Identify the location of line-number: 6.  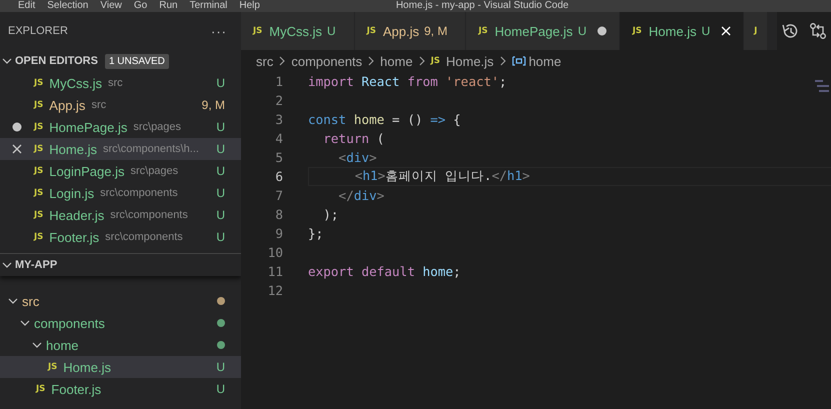
(278, 176).